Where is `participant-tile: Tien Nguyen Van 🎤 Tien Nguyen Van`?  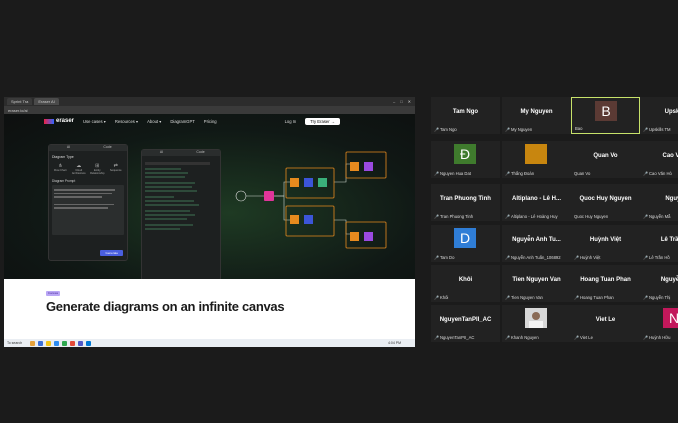 participant-tile: Tien Nguyen Van 🎤 Tien Nguyen Van is located at coordinates (536, 283).